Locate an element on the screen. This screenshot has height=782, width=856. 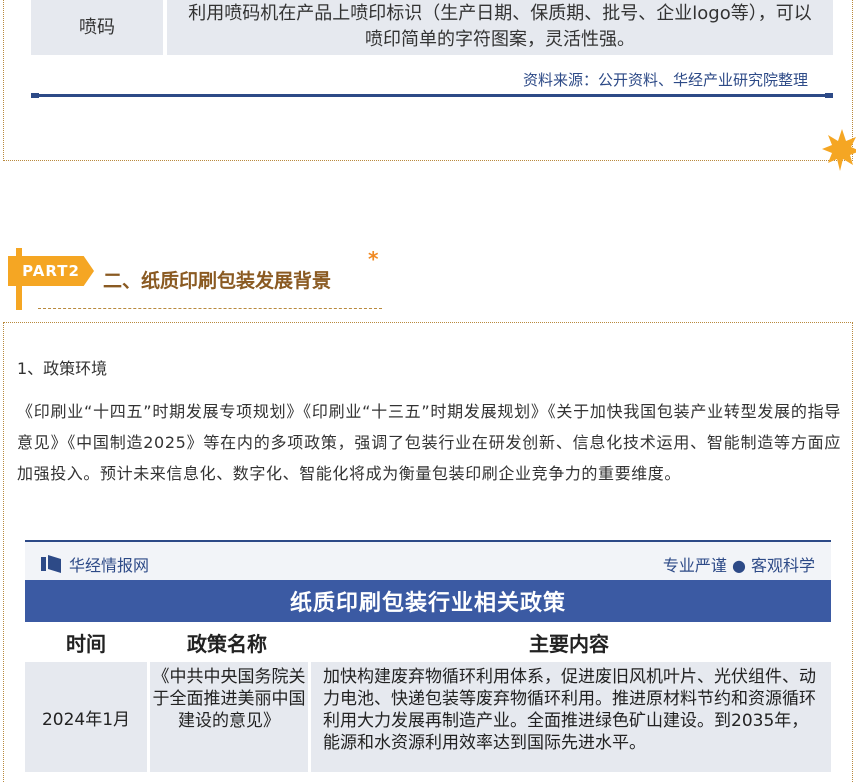
column-header-time: 时间 is located at coordinates (86, 643).